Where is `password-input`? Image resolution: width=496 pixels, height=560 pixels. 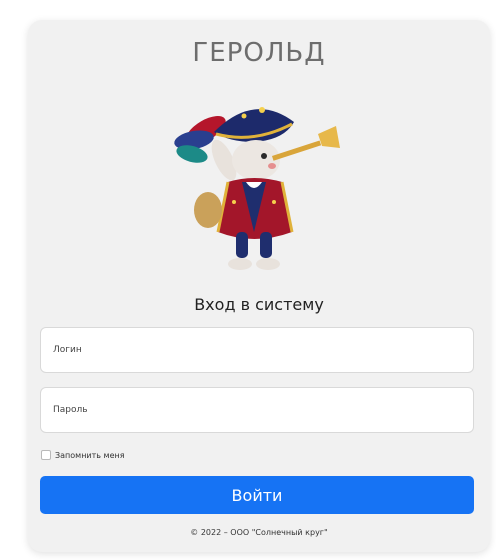 password-input is located at coordinates (257, 410).